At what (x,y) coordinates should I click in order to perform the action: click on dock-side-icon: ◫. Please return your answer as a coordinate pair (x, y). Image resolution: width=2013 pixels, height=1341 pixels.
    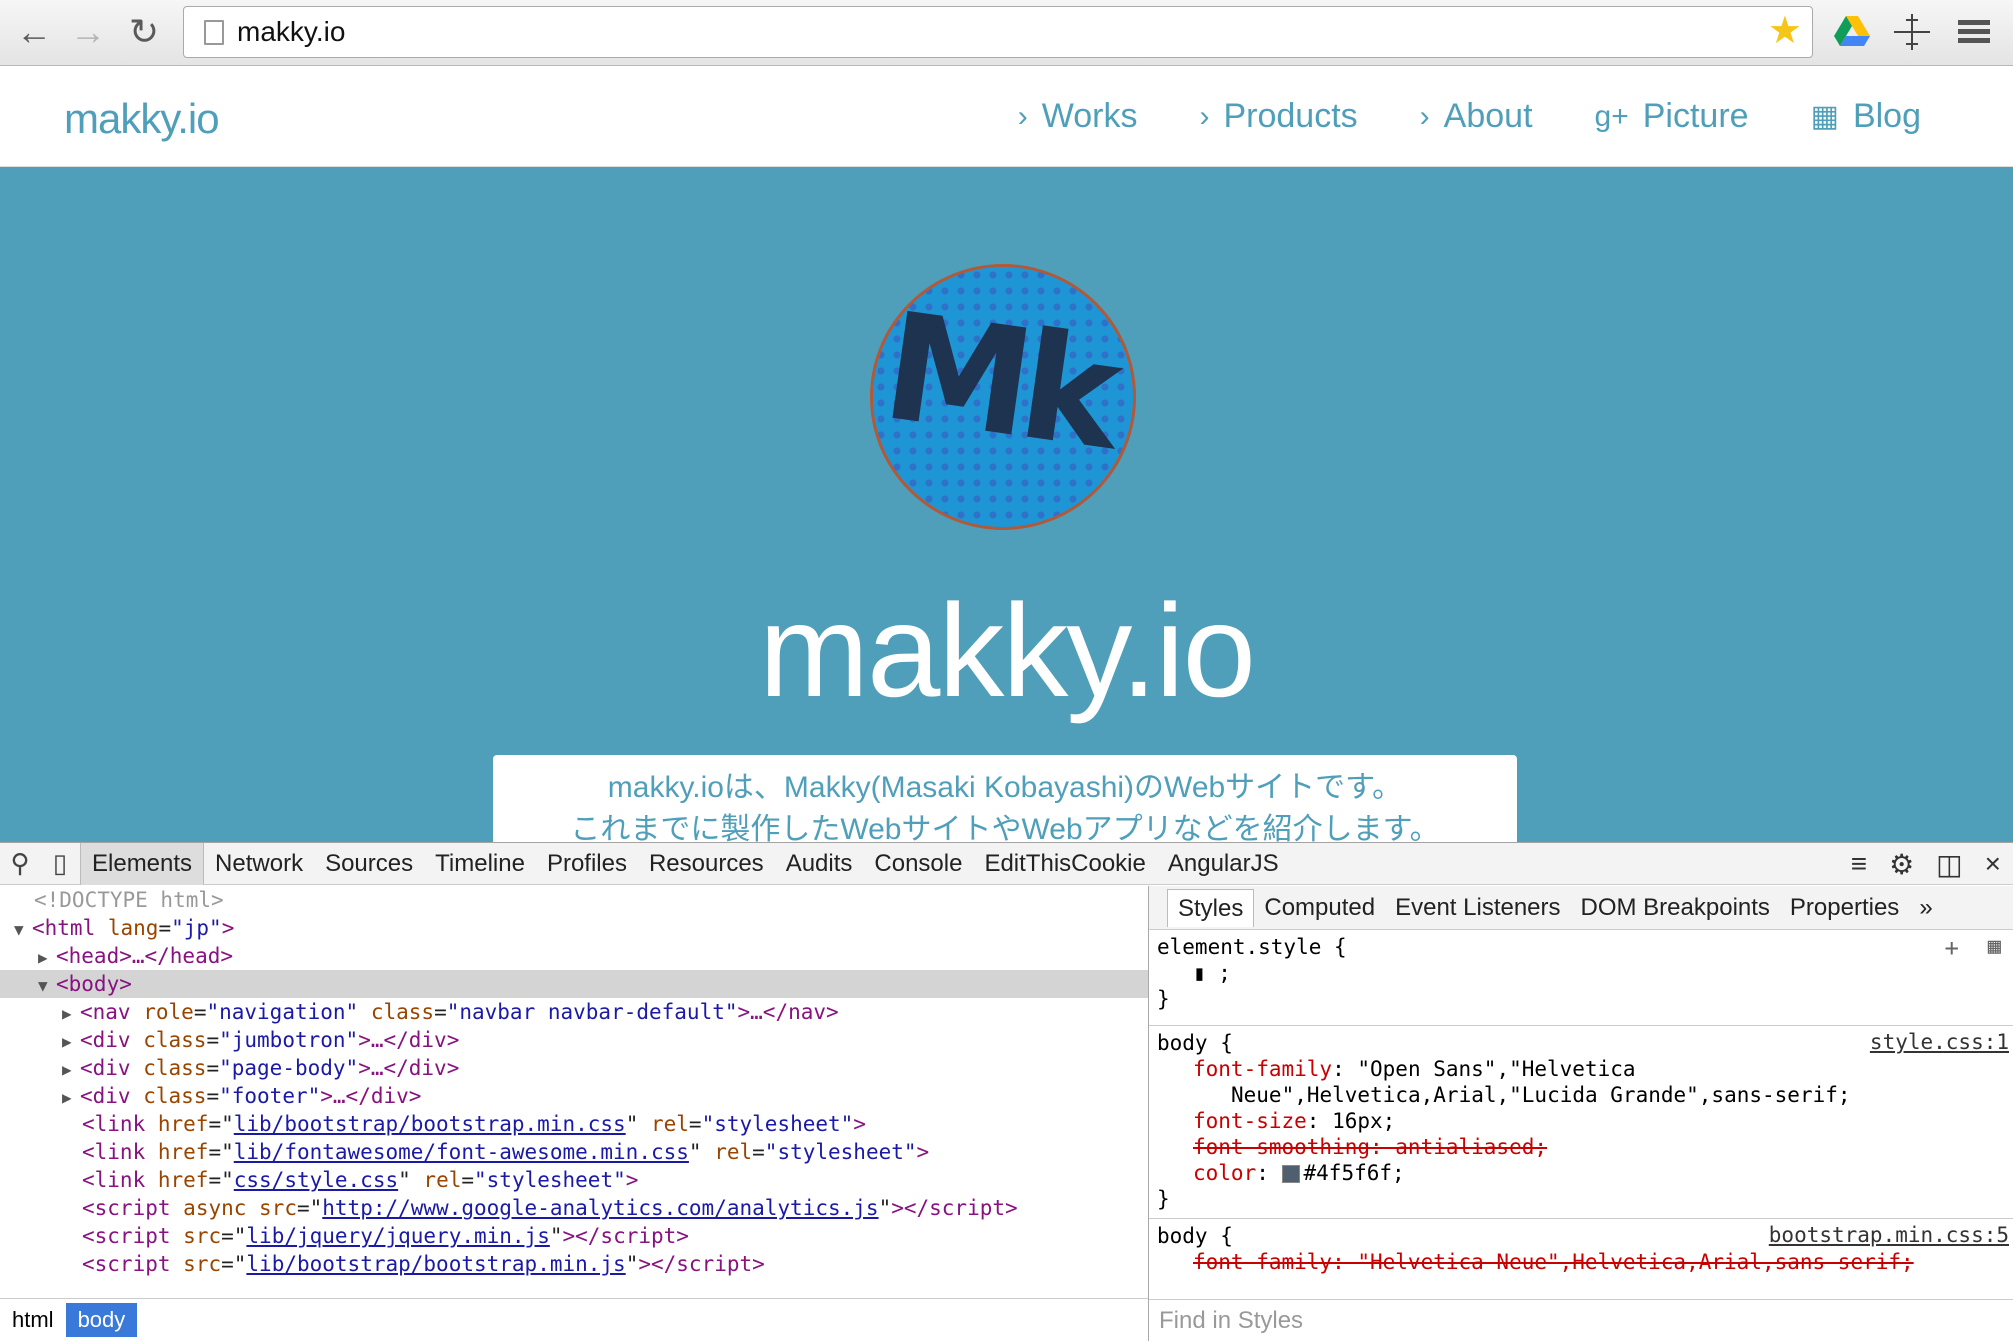
    Looking at the image, I should click on (1949, 864).